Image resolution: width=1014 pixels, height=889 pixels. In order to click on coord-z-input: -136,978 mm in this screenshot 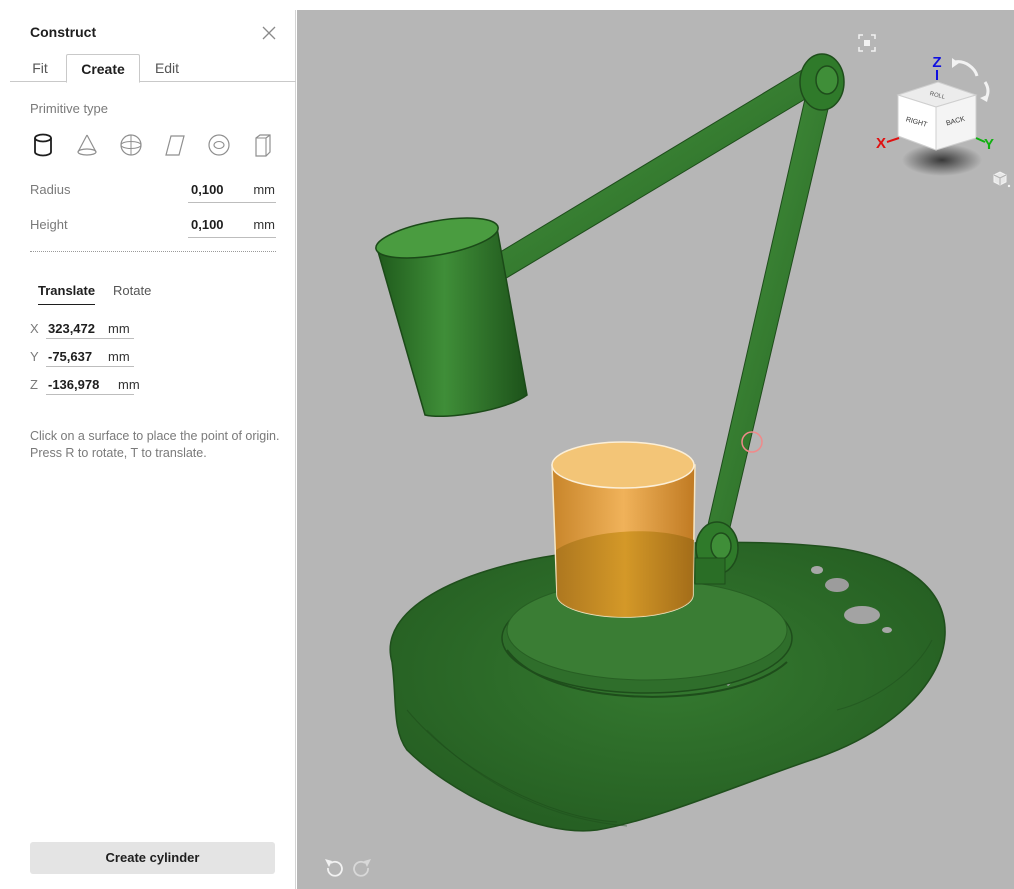, I will do `click(93, 384)`.